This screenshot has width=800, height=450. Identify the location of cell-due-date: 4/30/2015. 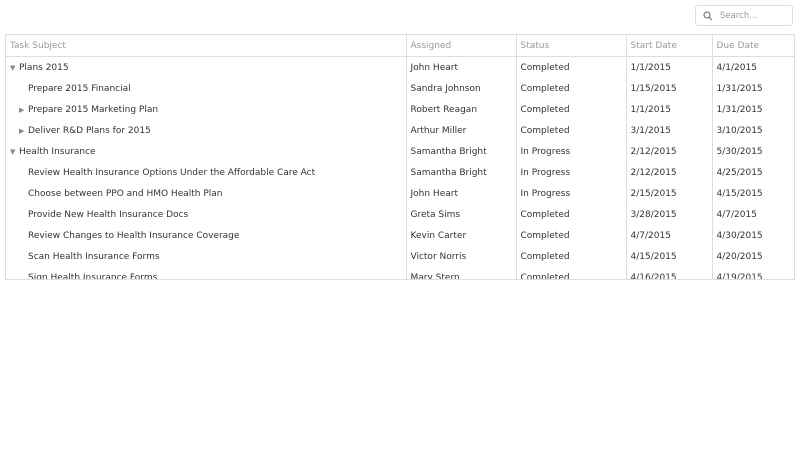
(752, 235).